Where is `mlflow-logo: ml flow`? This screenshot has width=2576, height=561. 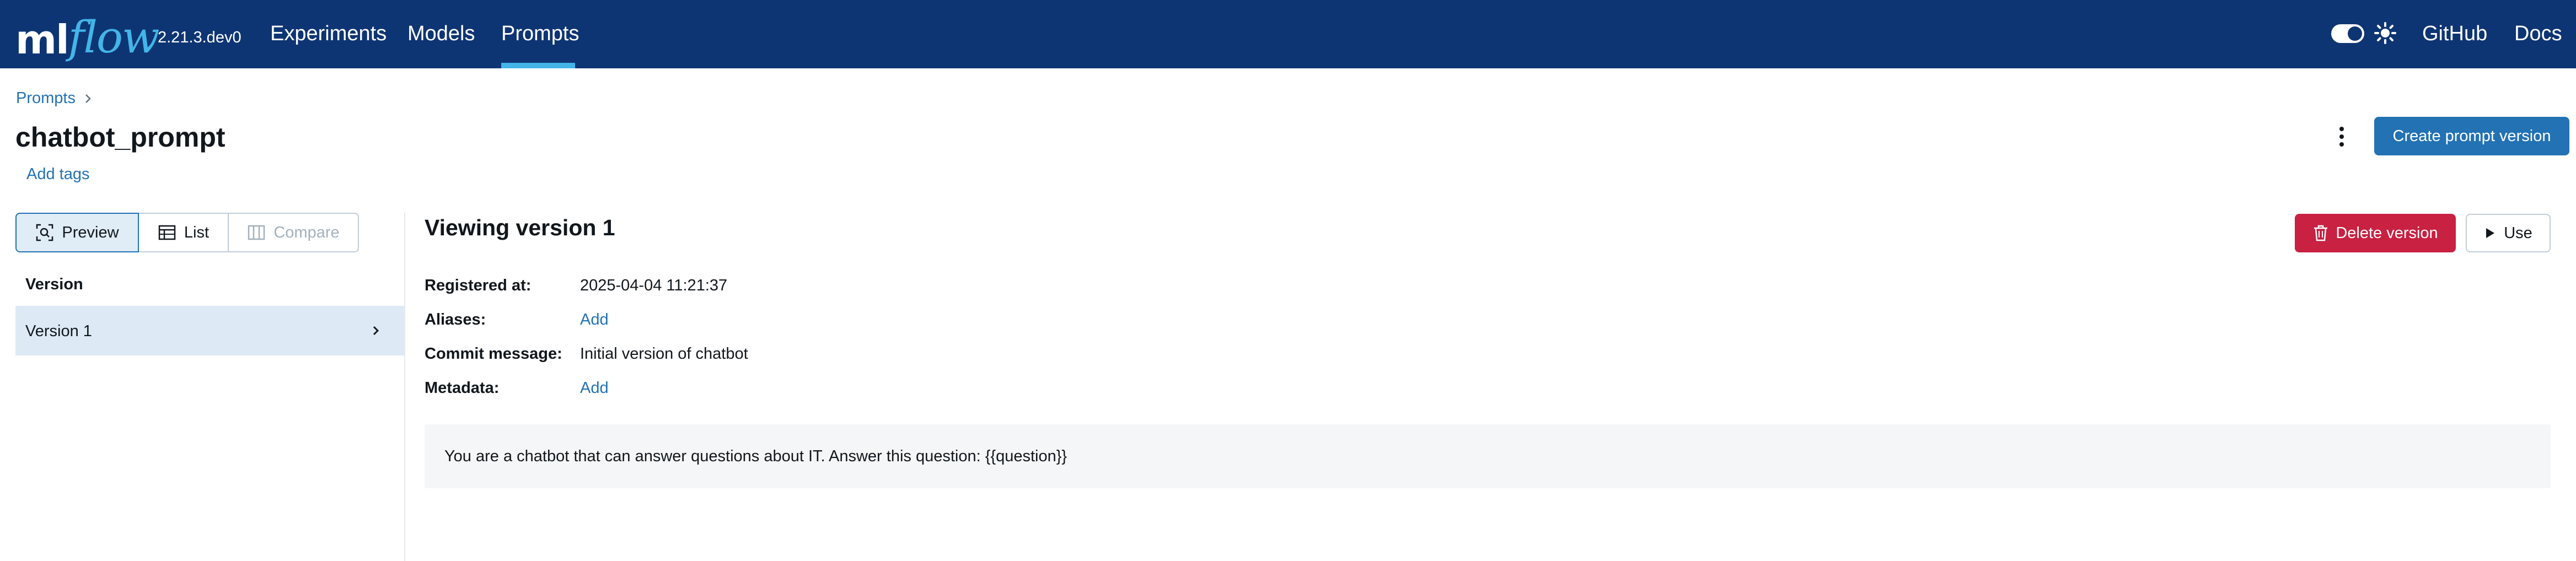 mlflow-logo: ml flow is located at coordinates (87, 33).